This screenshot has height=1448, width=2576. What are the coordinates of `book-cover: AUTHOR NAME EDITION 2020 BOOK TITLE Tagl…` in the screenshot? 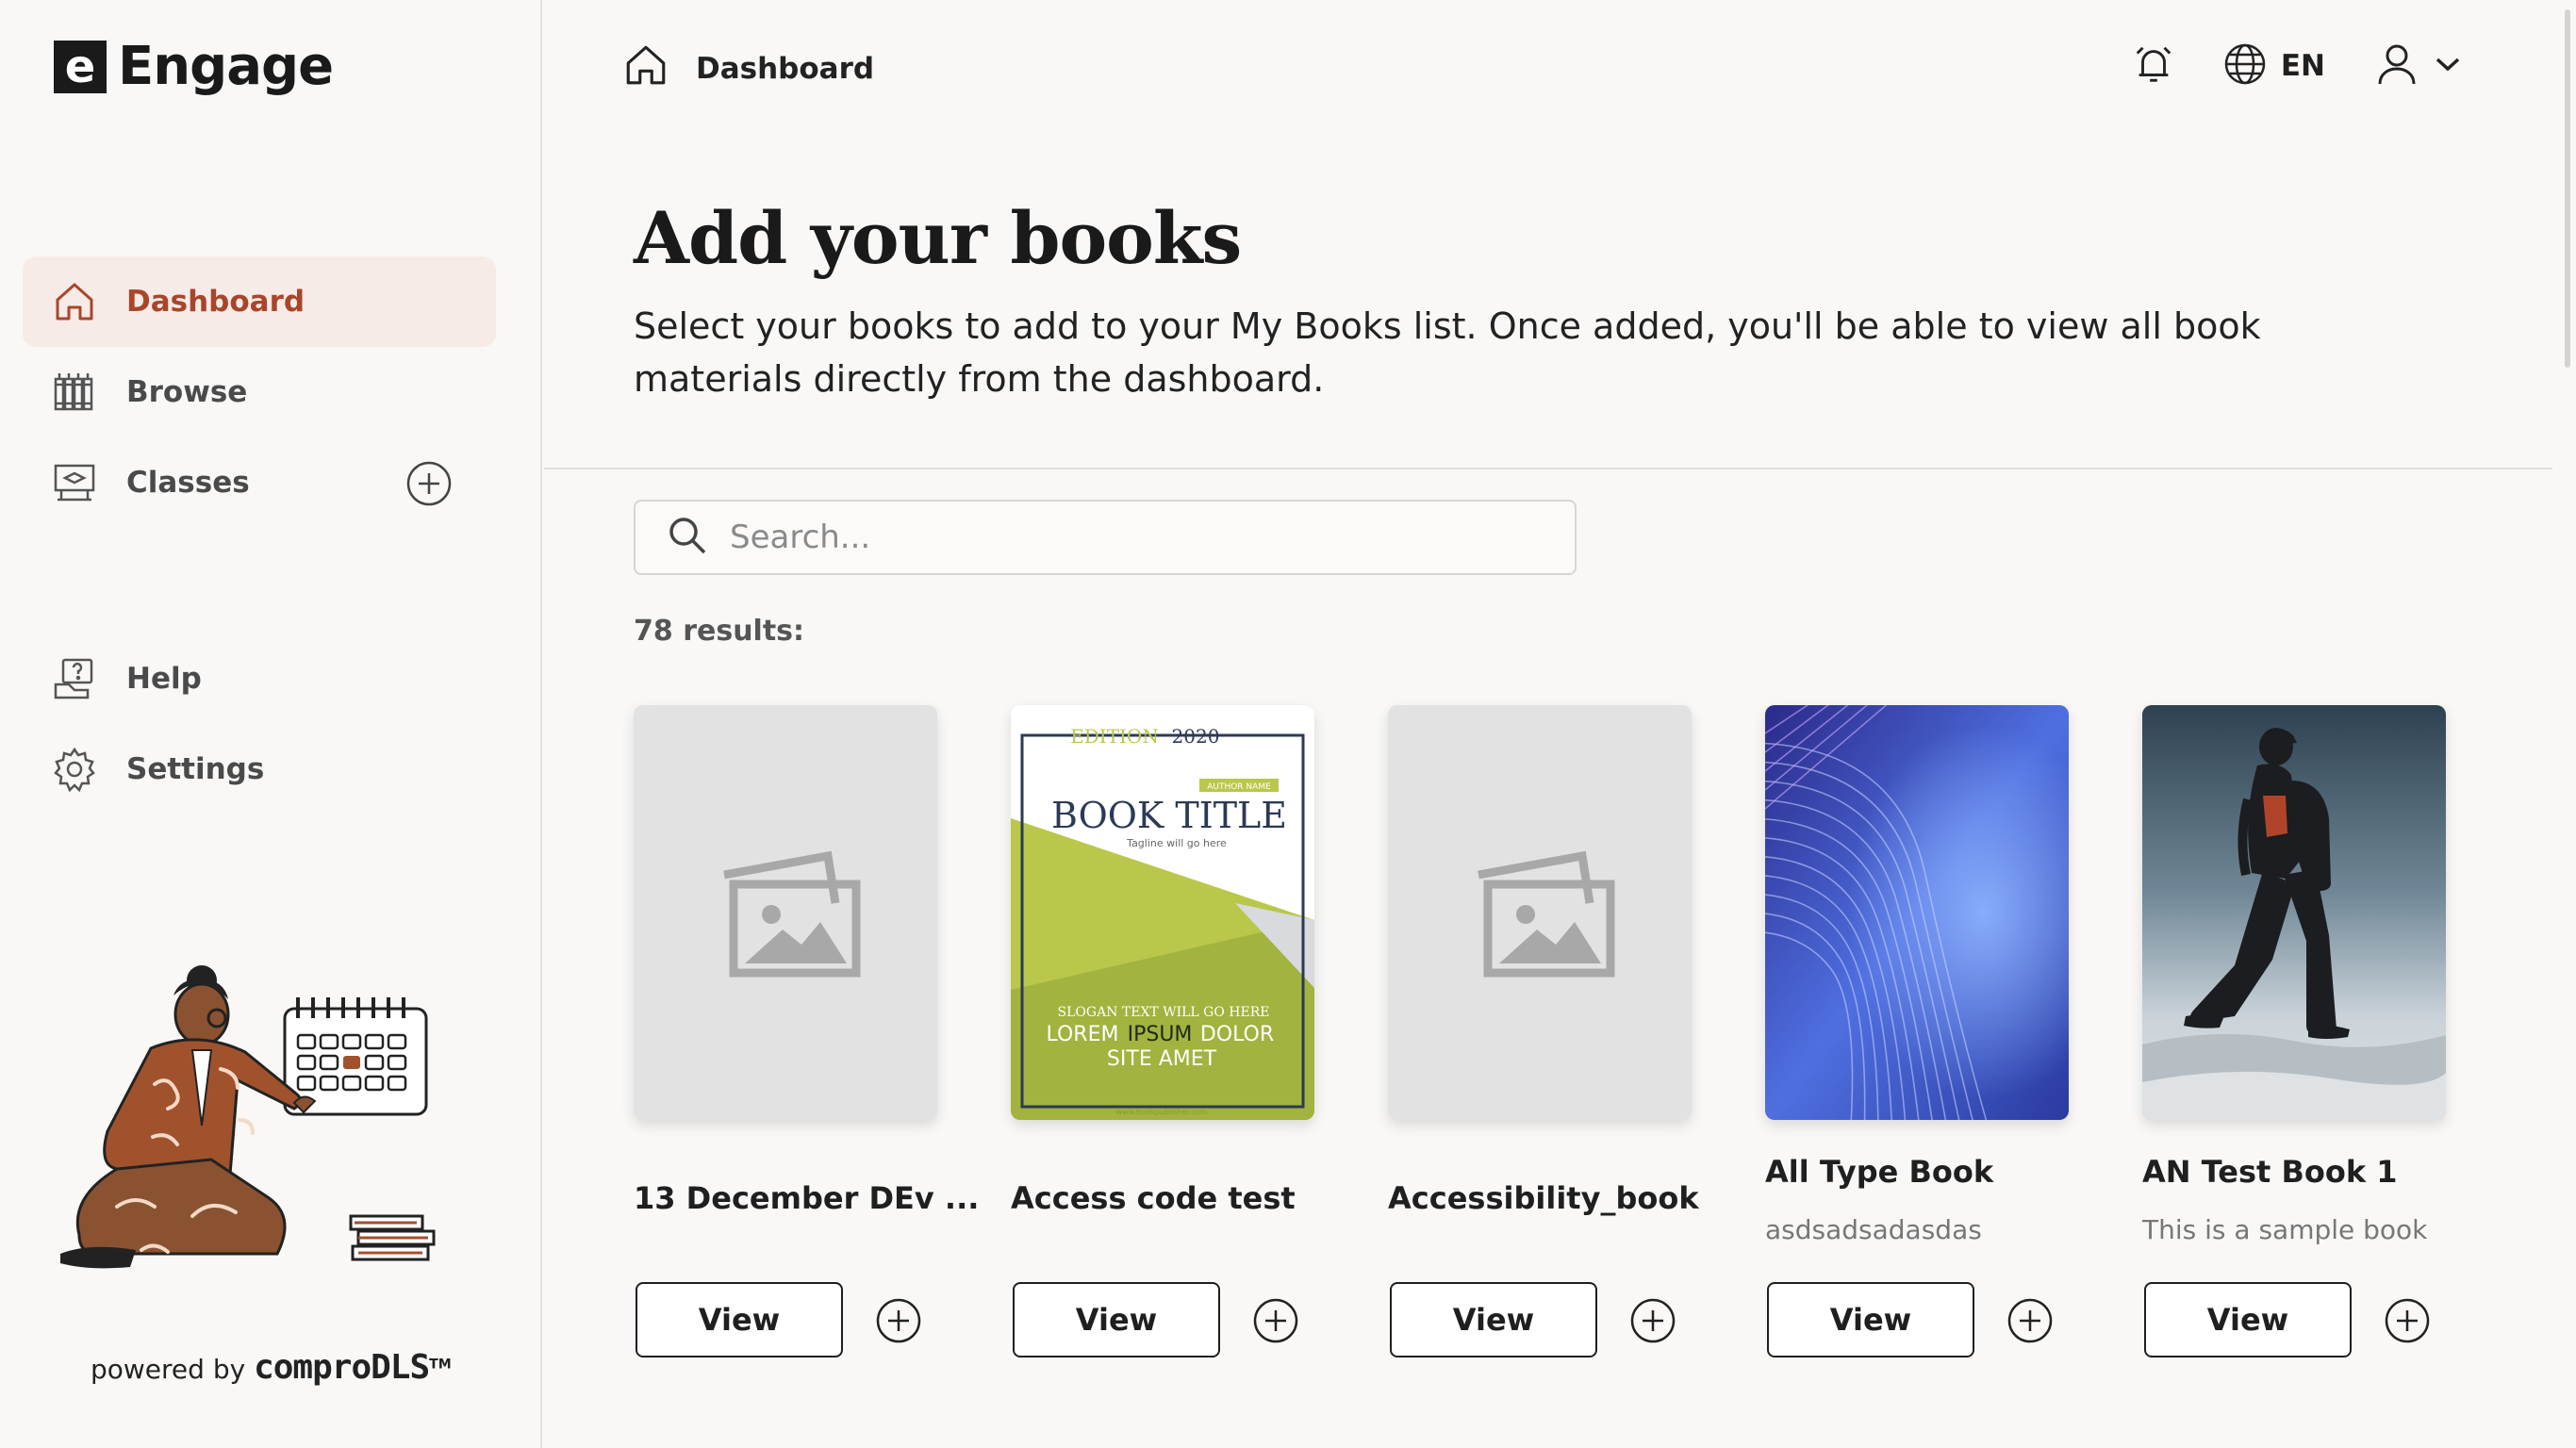 It's located at (1162, 912).